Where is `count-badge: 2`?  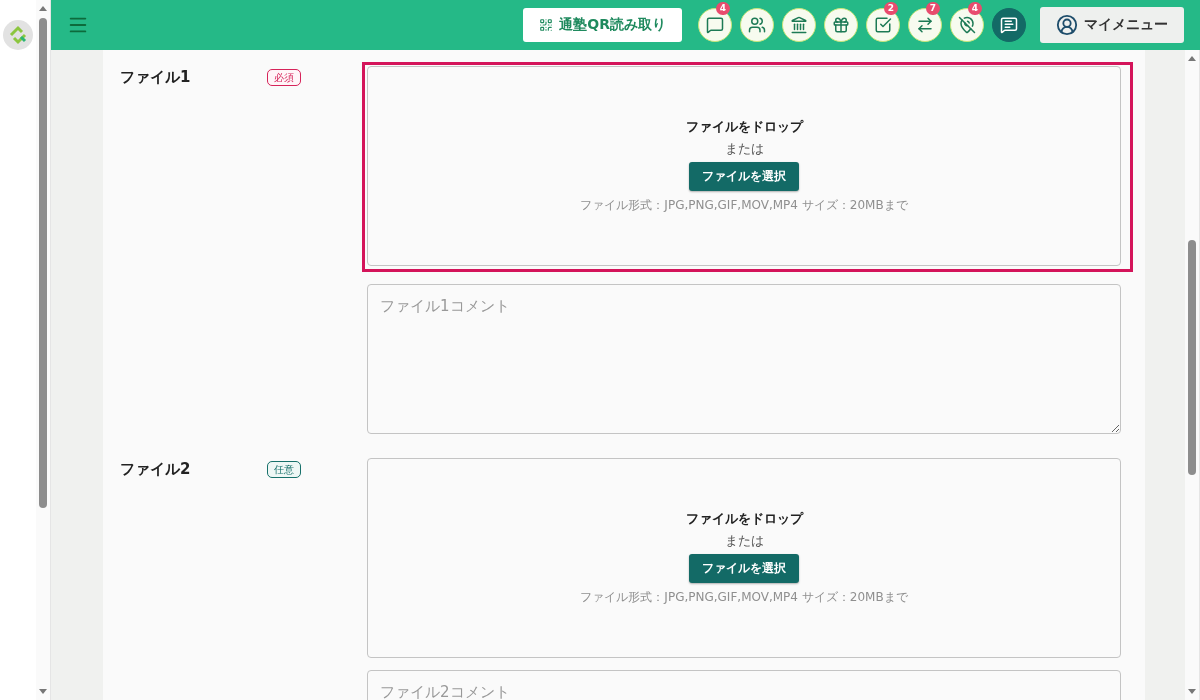
count-badge: 2 is located at coordinates (891, 8).